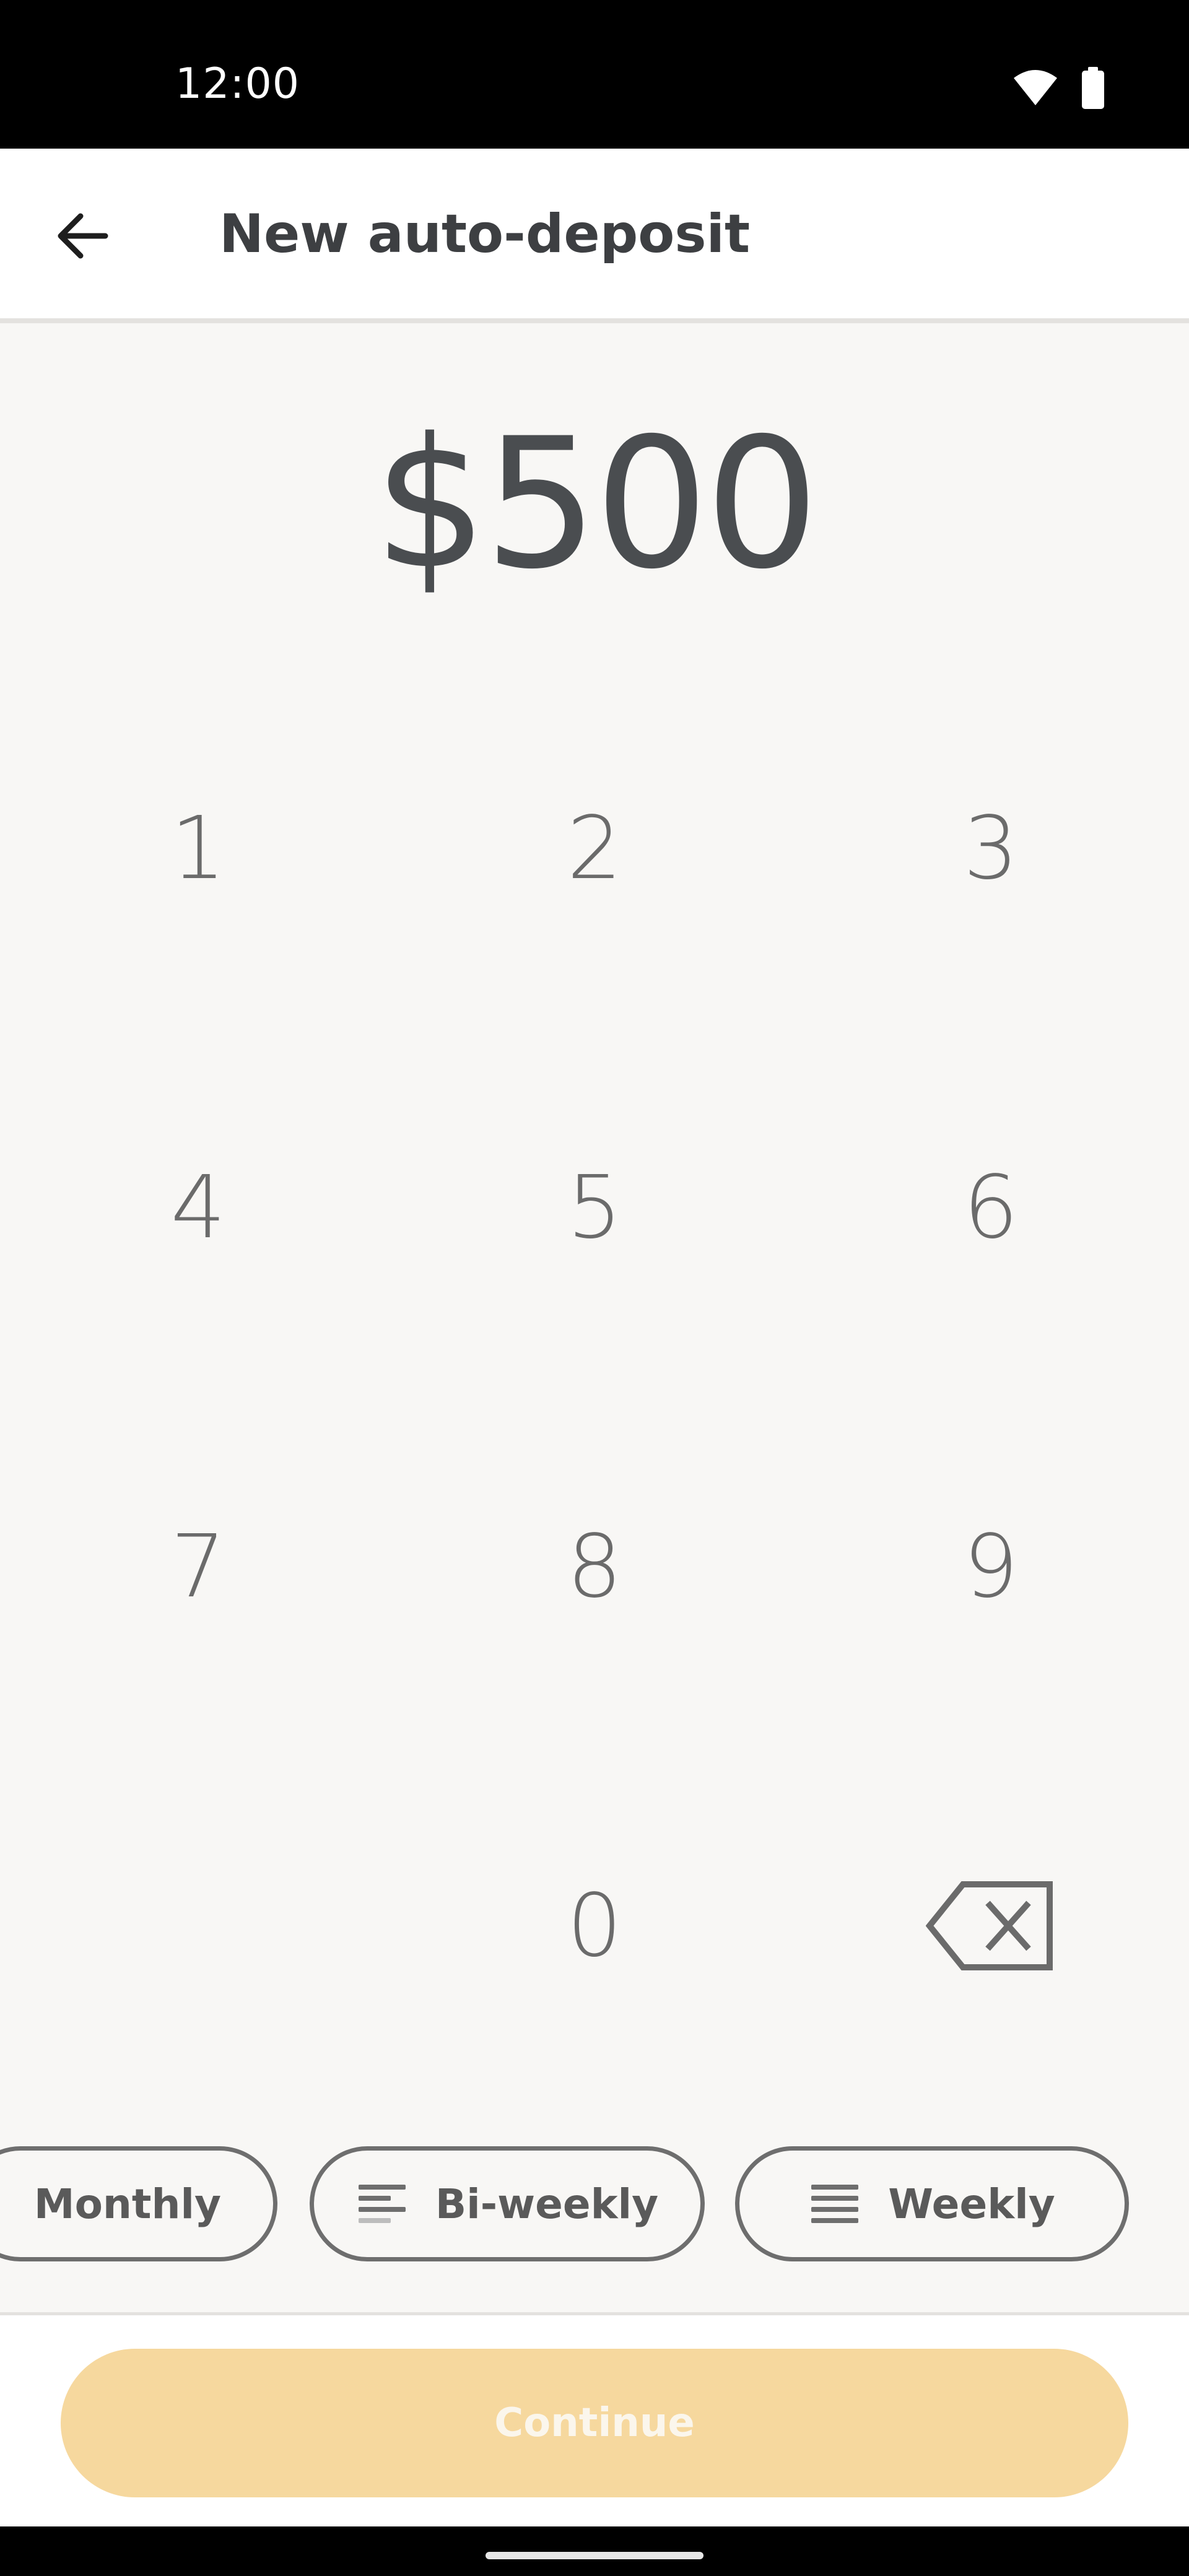  I want to click on key-6: 6, so click(991, 1207).